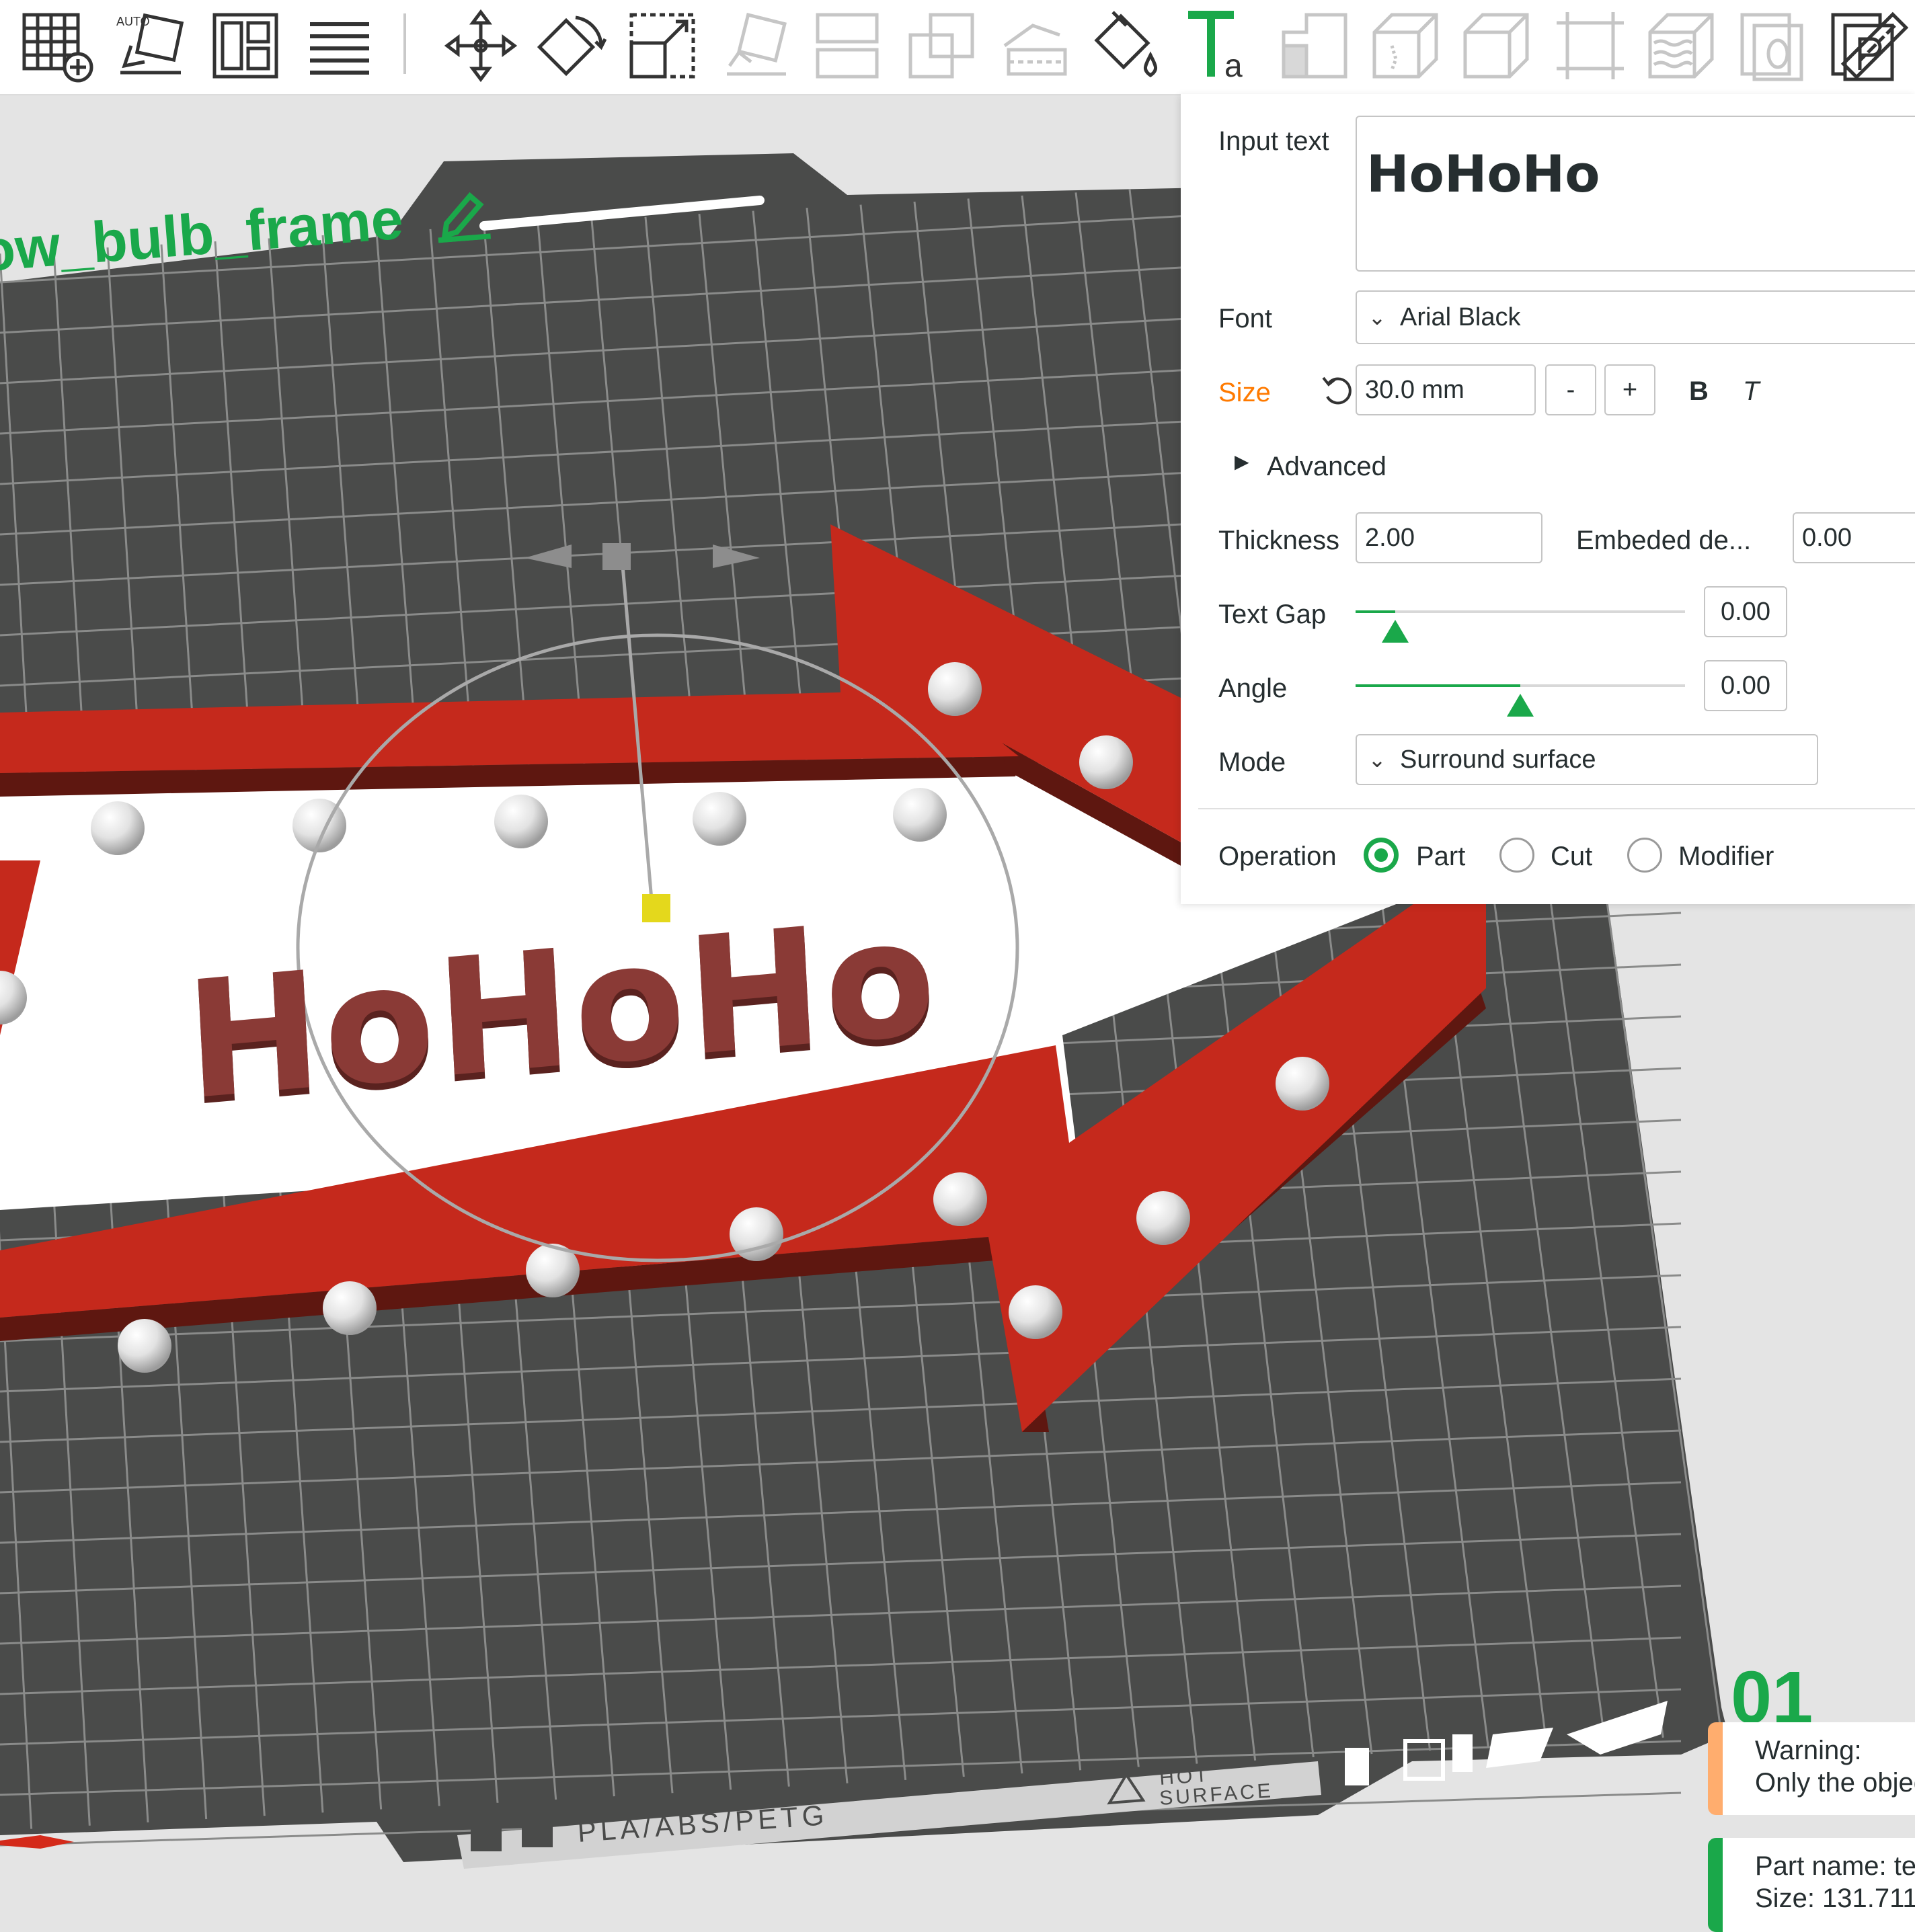 The width and height of the screenshot is (1915, 1932). I want to click on advanced-label: Advanced, so click(1326, 467).